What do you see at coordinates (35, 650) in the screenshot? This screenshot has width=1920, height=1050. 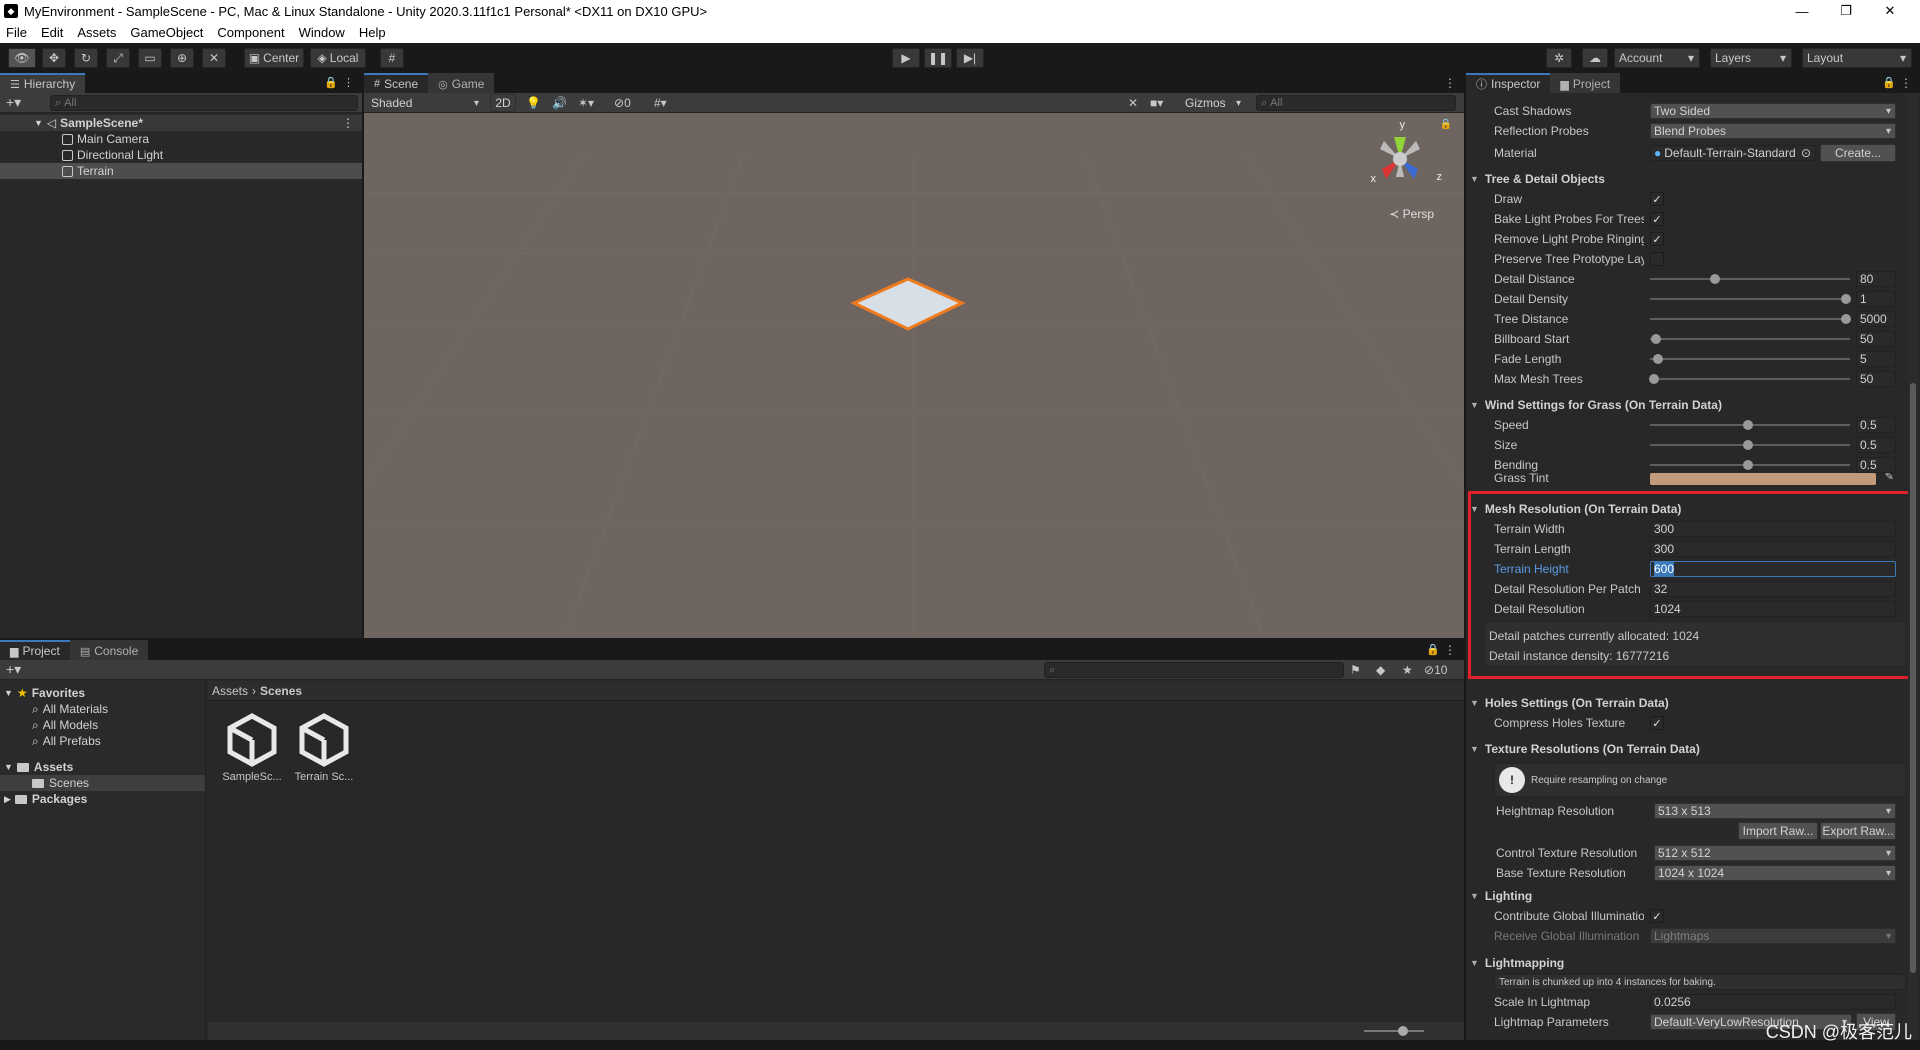 I see `tab-project: ▆ Project` at bounding box center [35, 650].